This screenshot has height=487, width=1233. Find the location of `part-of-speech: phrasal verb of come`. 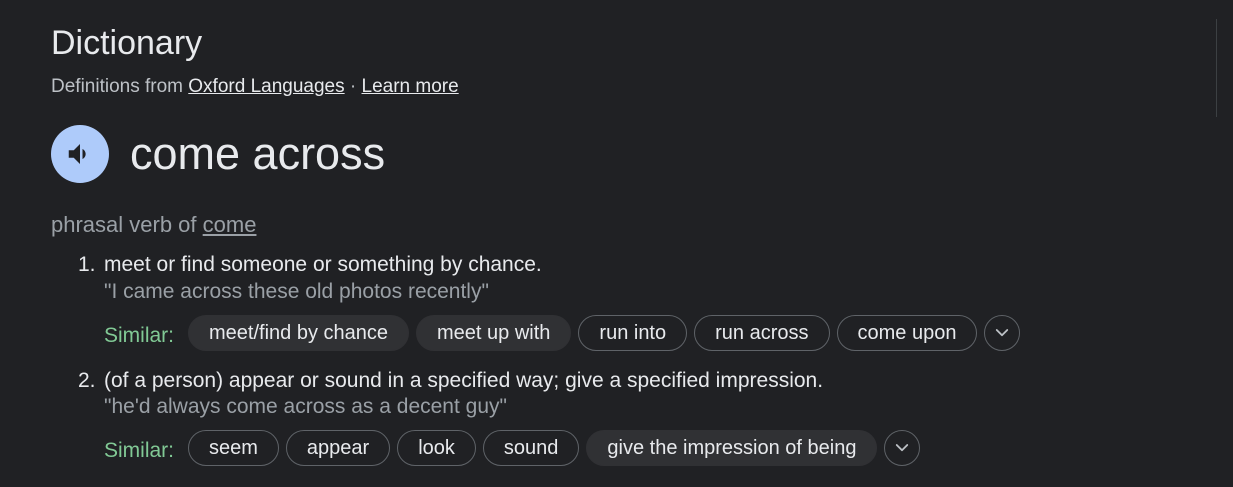

part-of-speech: phrasal verb of come is located at coordinates (153, 225).